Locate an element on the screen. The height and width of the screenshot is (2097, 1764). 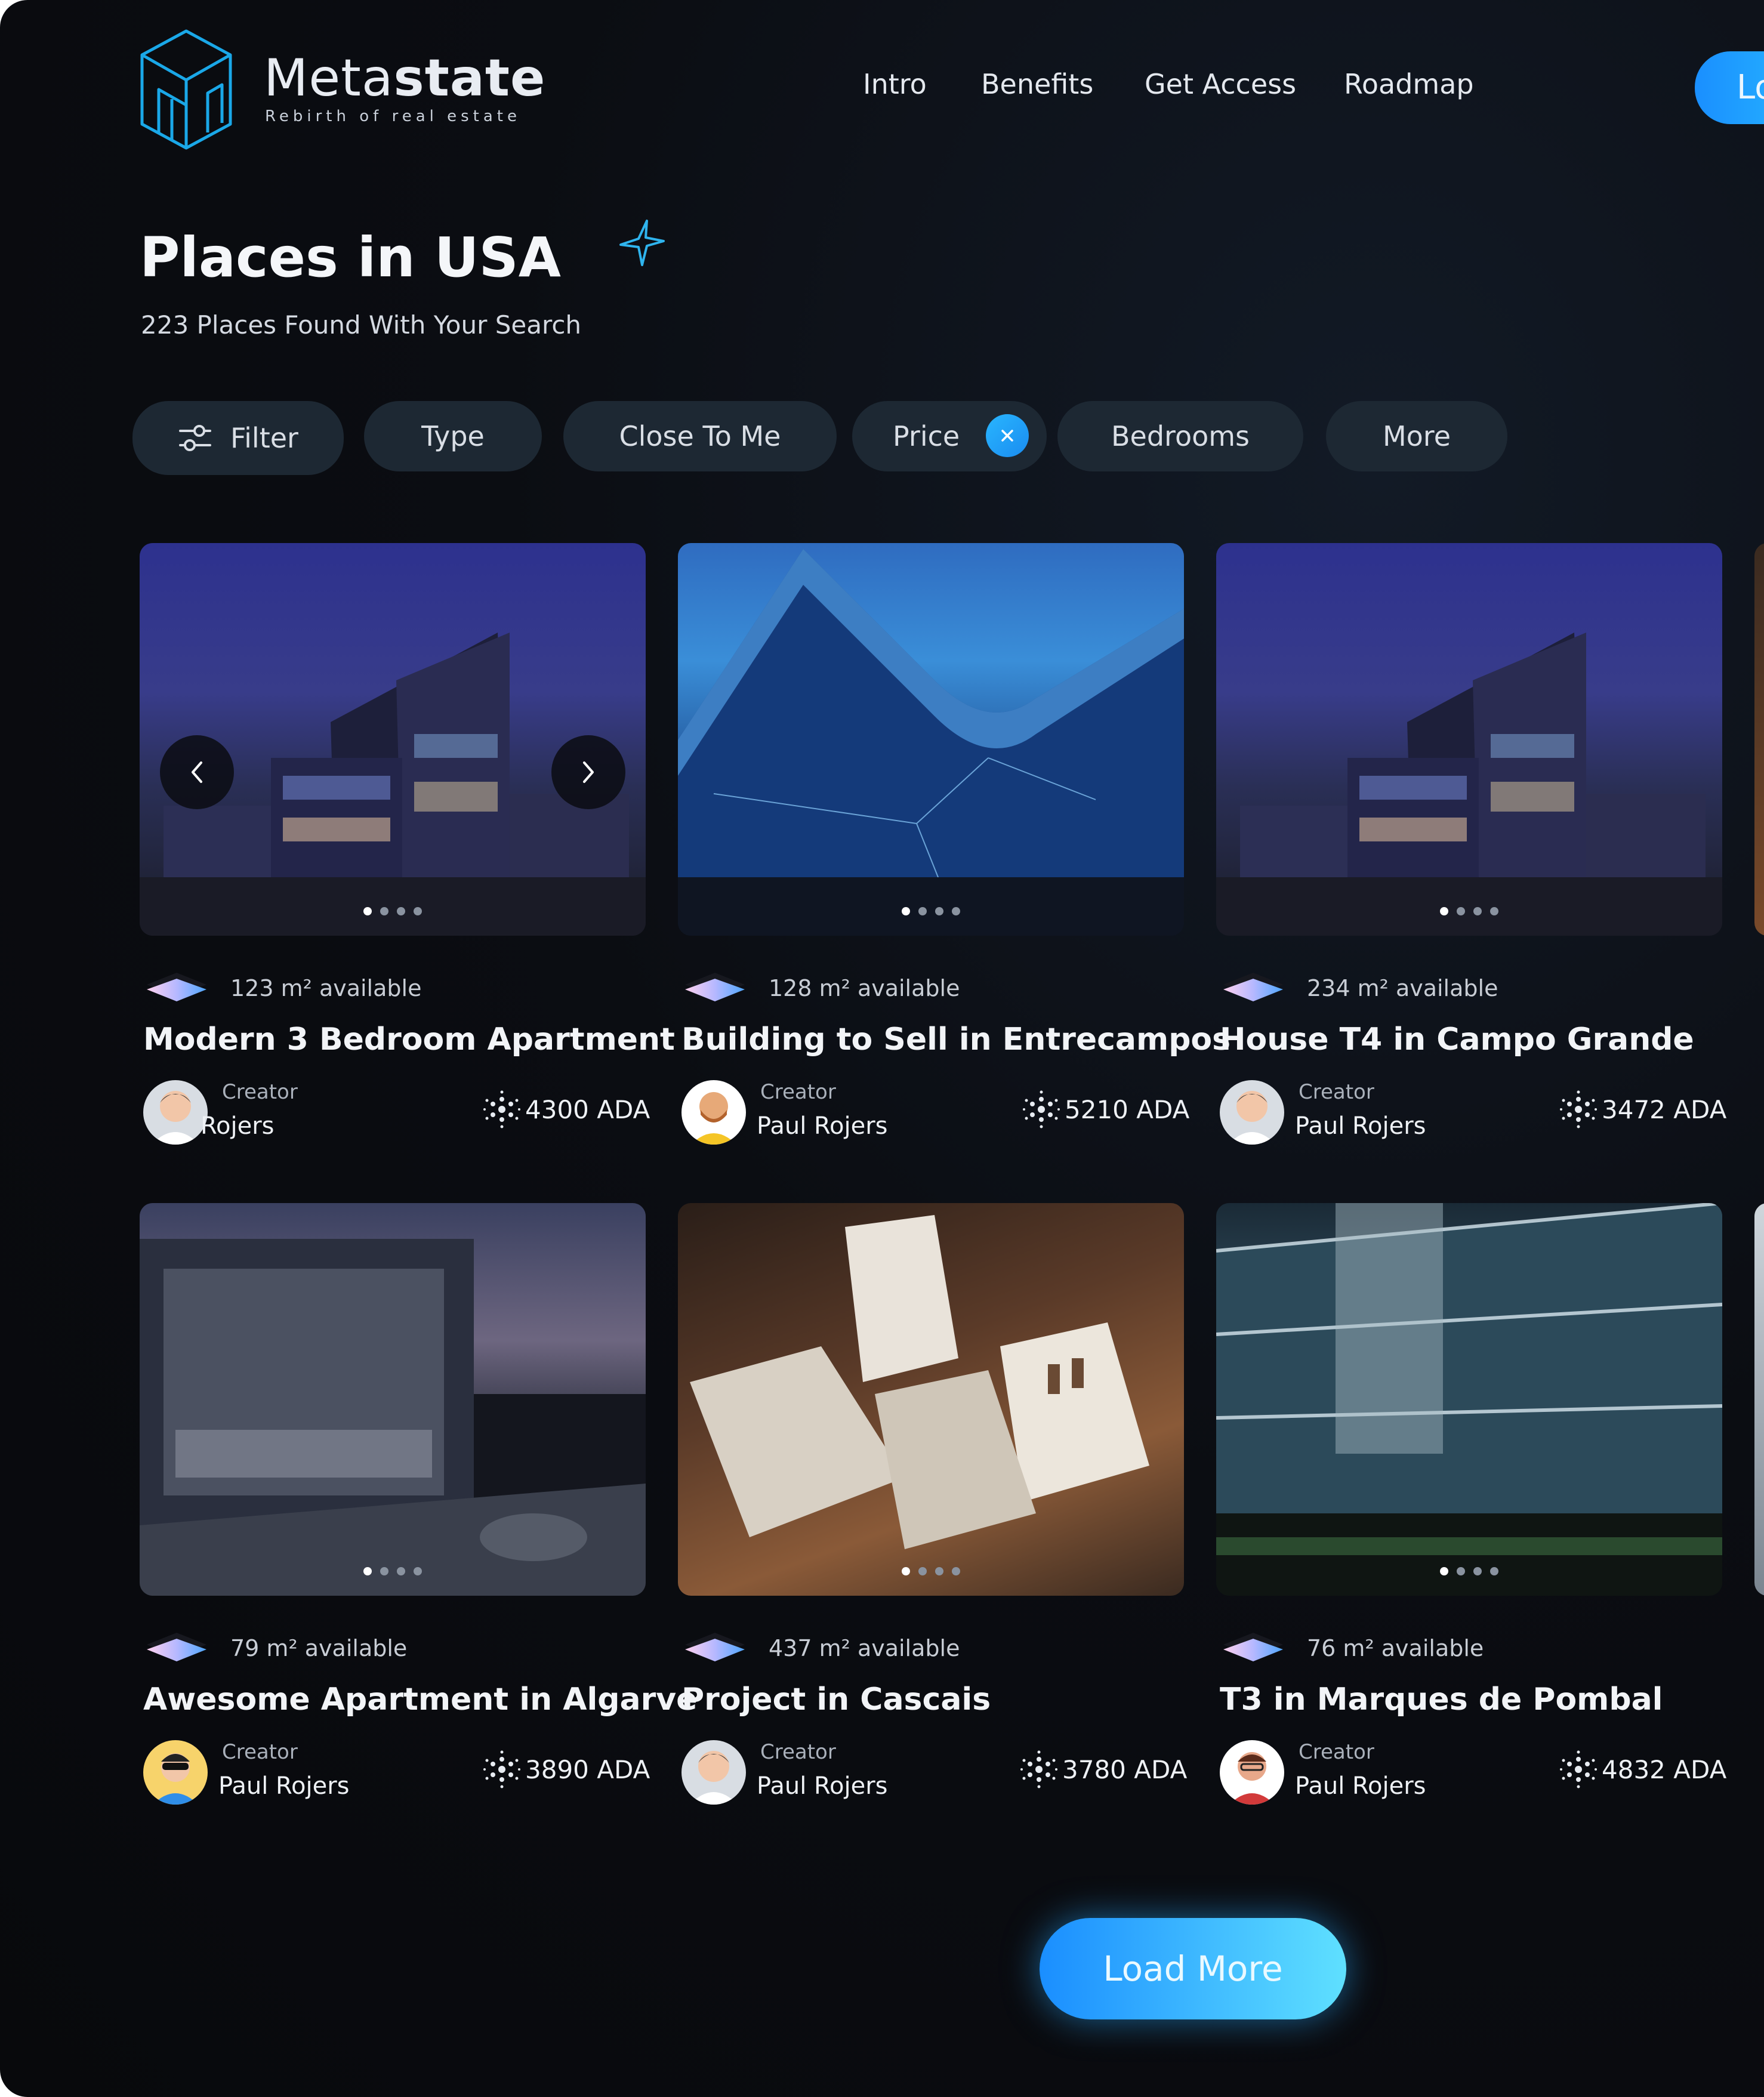
previous-image-button is located at coordinates (197, 772).